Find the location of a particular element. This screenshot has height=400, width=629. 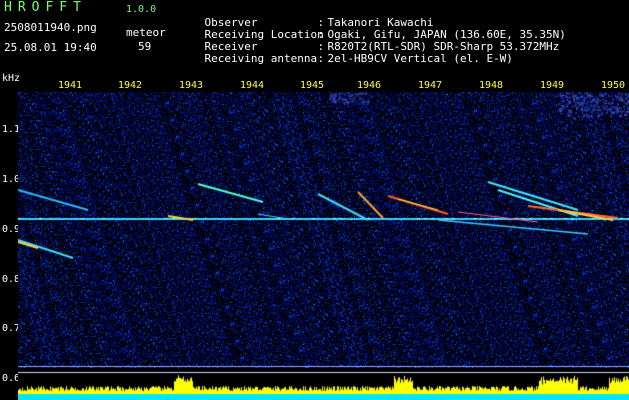

capture-datetime: 25.08.01 19:40 is located at coordinates (50, 47).